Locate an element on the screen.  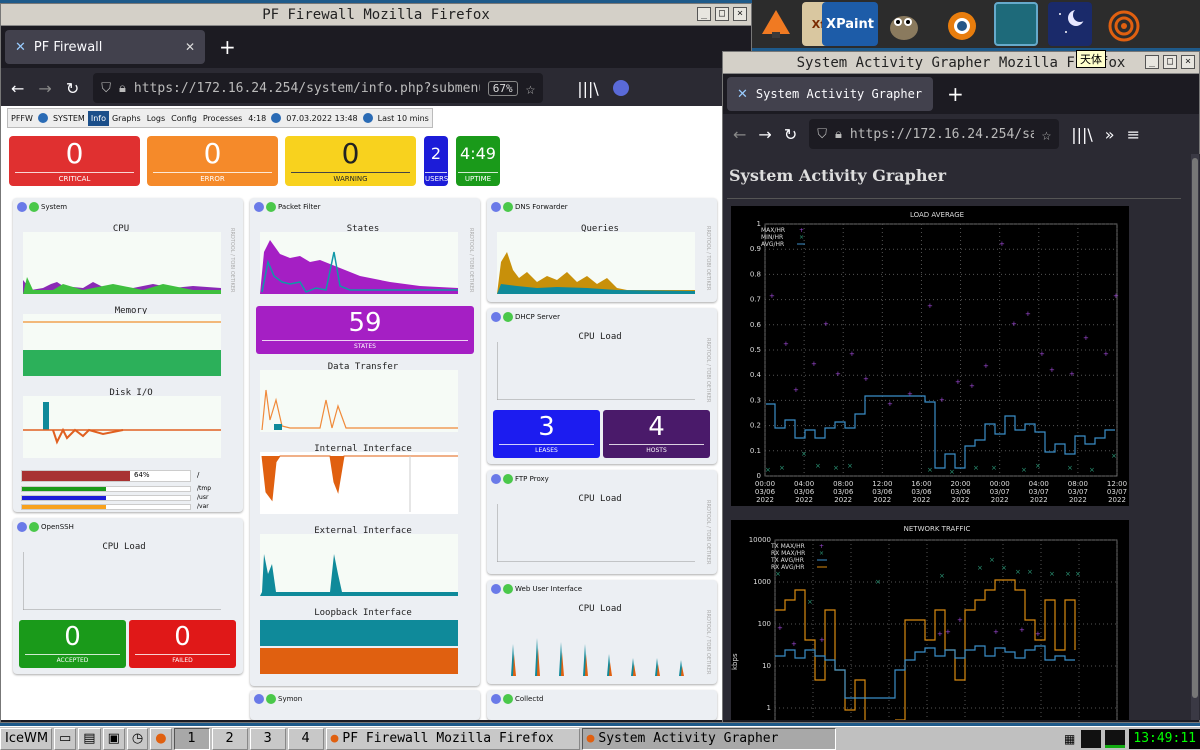
hamburger-menu-icon: ≡ is located at coordinates (1133, 134).